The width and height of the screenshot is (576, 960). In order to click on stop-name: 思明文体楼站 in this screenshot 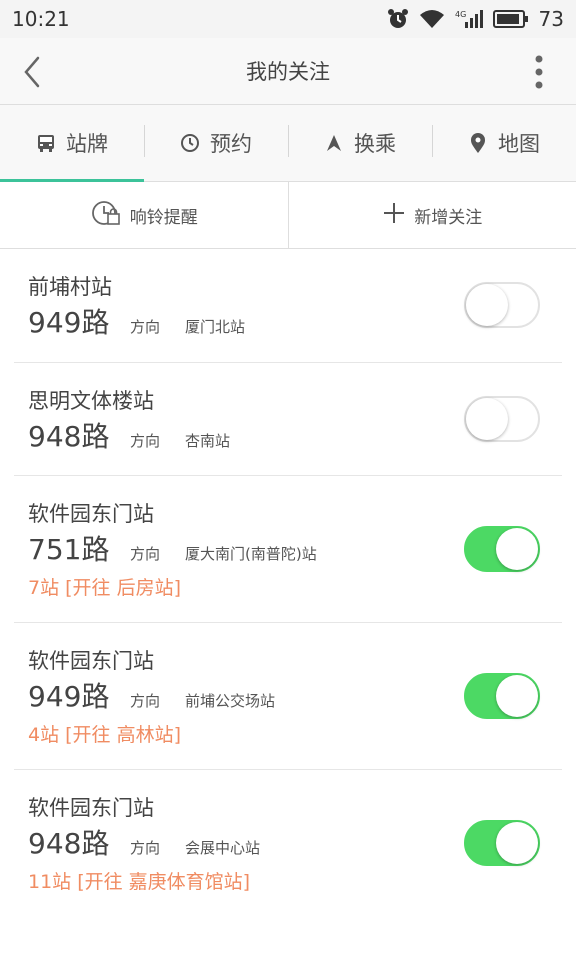, I will do `click(91, 401)`.